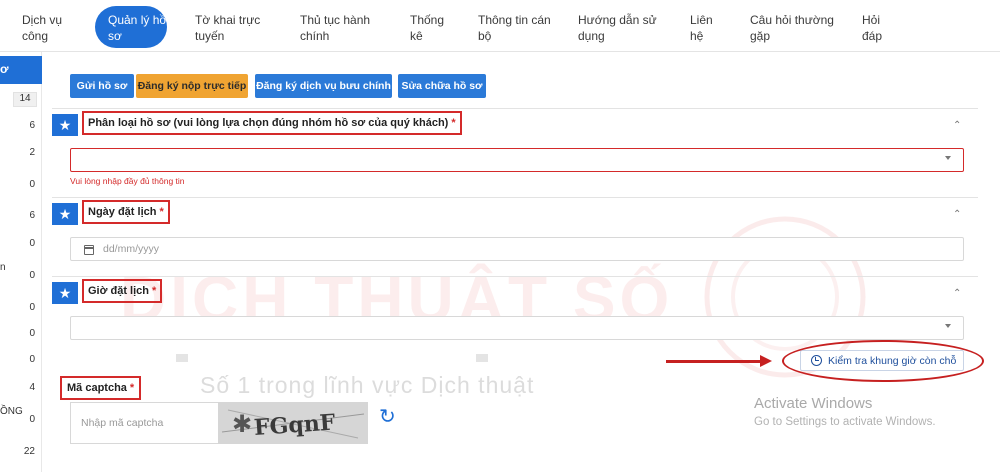 The image size is (1000, 472). What do you see at coordinates (29, 451) in the screenshot?
I see `sidebar-count: 22` at bounding box center [29, 451].